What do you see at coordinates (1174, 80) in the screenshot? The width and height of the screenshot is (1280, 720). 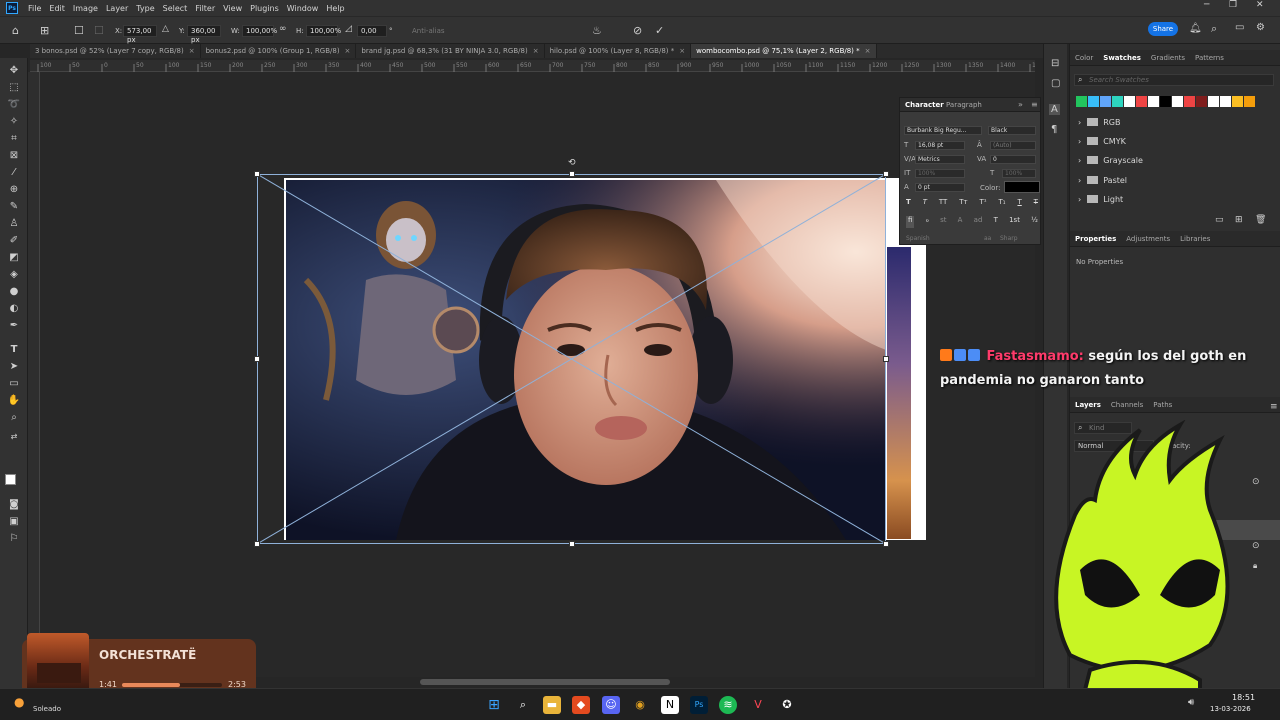 I see `swatches-search-input: ⌕ Search Swatches` at bounding box center [1174, 80].